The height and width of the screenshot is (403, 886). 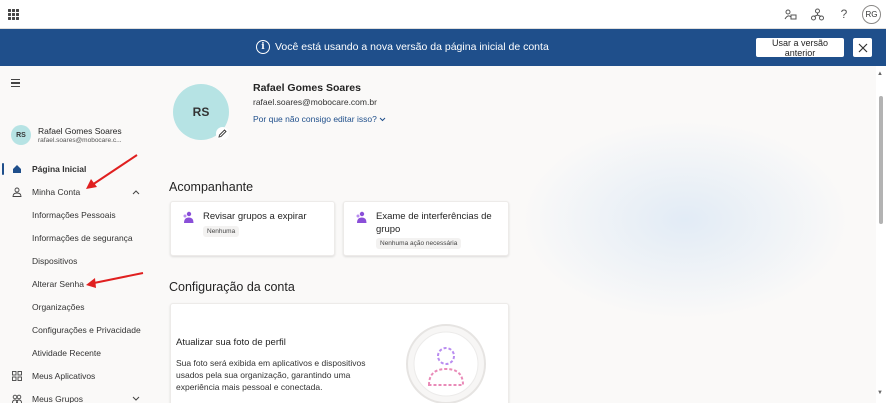 I want to click on chevron-up-icon, so click(x=136, y=192).